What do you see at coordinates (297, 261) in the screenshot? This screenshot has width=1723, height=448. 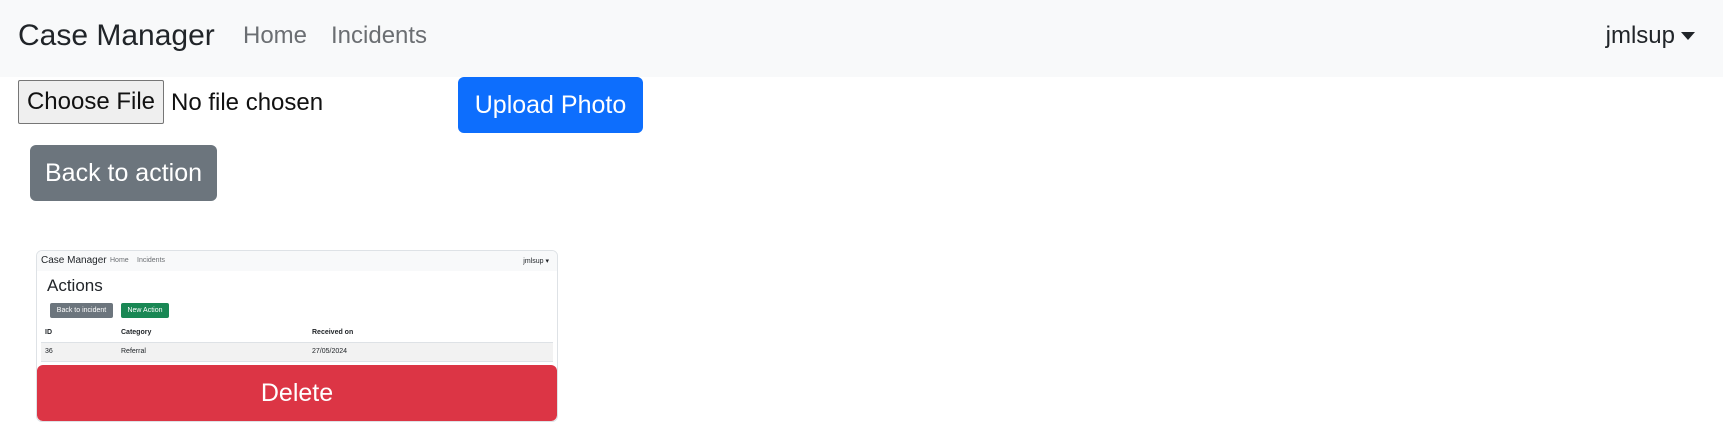 I see `thumbnail-navbar: Case Manager Home Incidents jmlsup ▾` at bounding box center [297, 261].